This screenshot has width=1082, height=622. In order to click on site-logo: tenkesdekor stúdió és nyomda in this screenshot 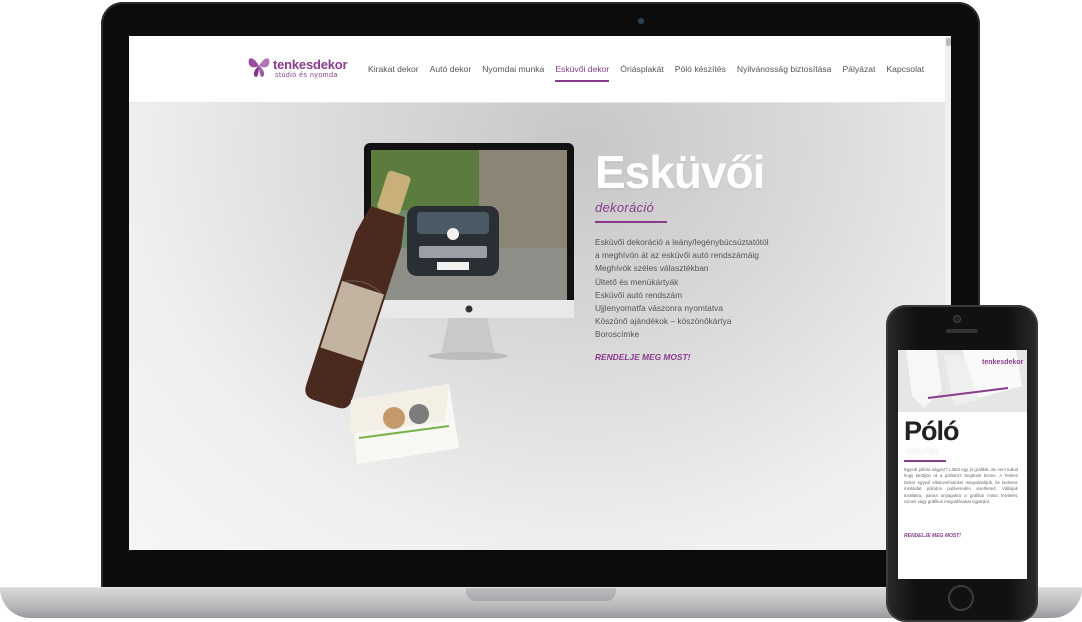, I will do `click(297, 68)`.